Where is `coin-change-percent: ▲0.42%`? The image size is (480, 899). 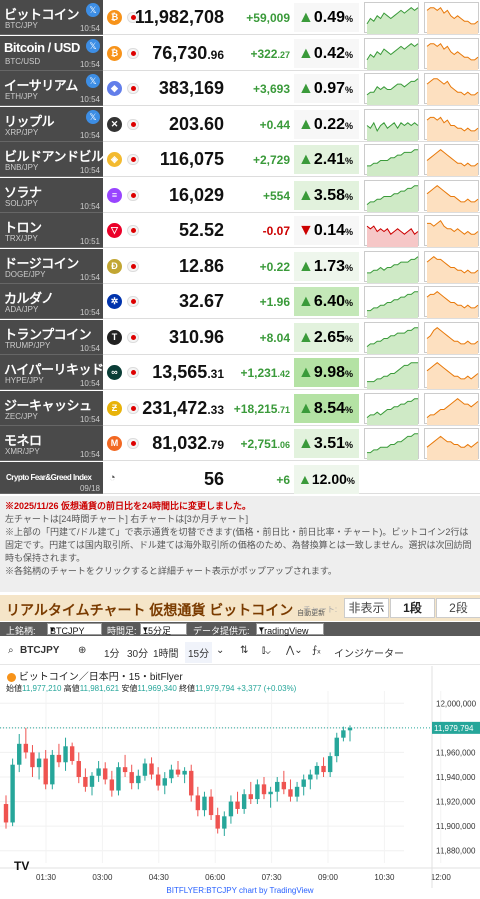
coin-change-percent: ▲0.42% is located at coordinates (326, 53).